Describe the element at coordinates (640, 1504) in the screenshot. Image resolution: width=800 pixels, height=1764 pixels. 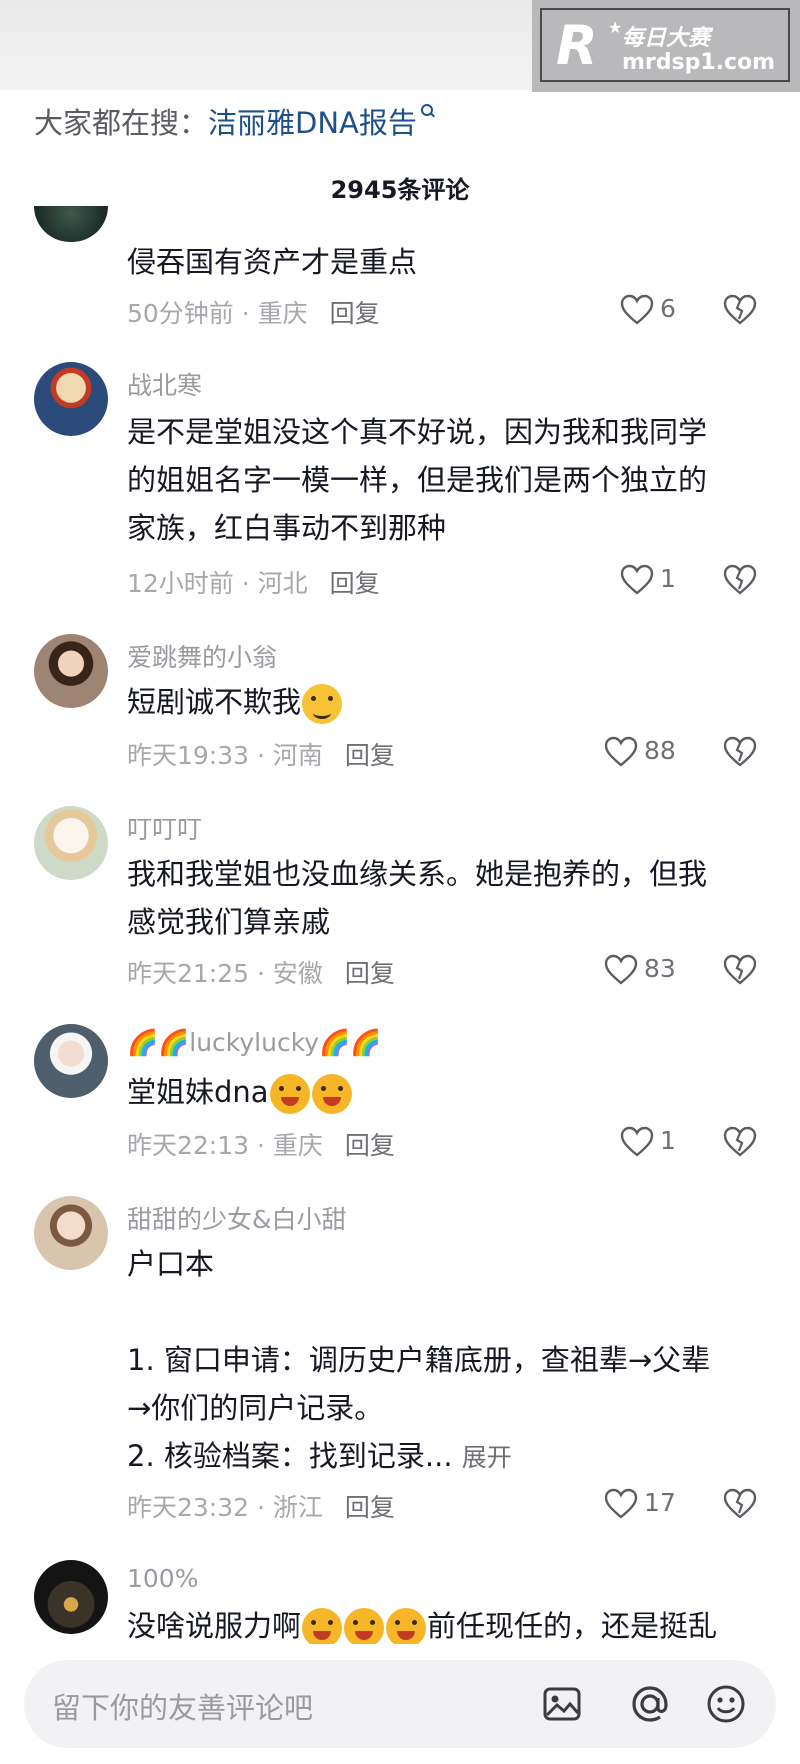
I see `like-button: 17` at that location.